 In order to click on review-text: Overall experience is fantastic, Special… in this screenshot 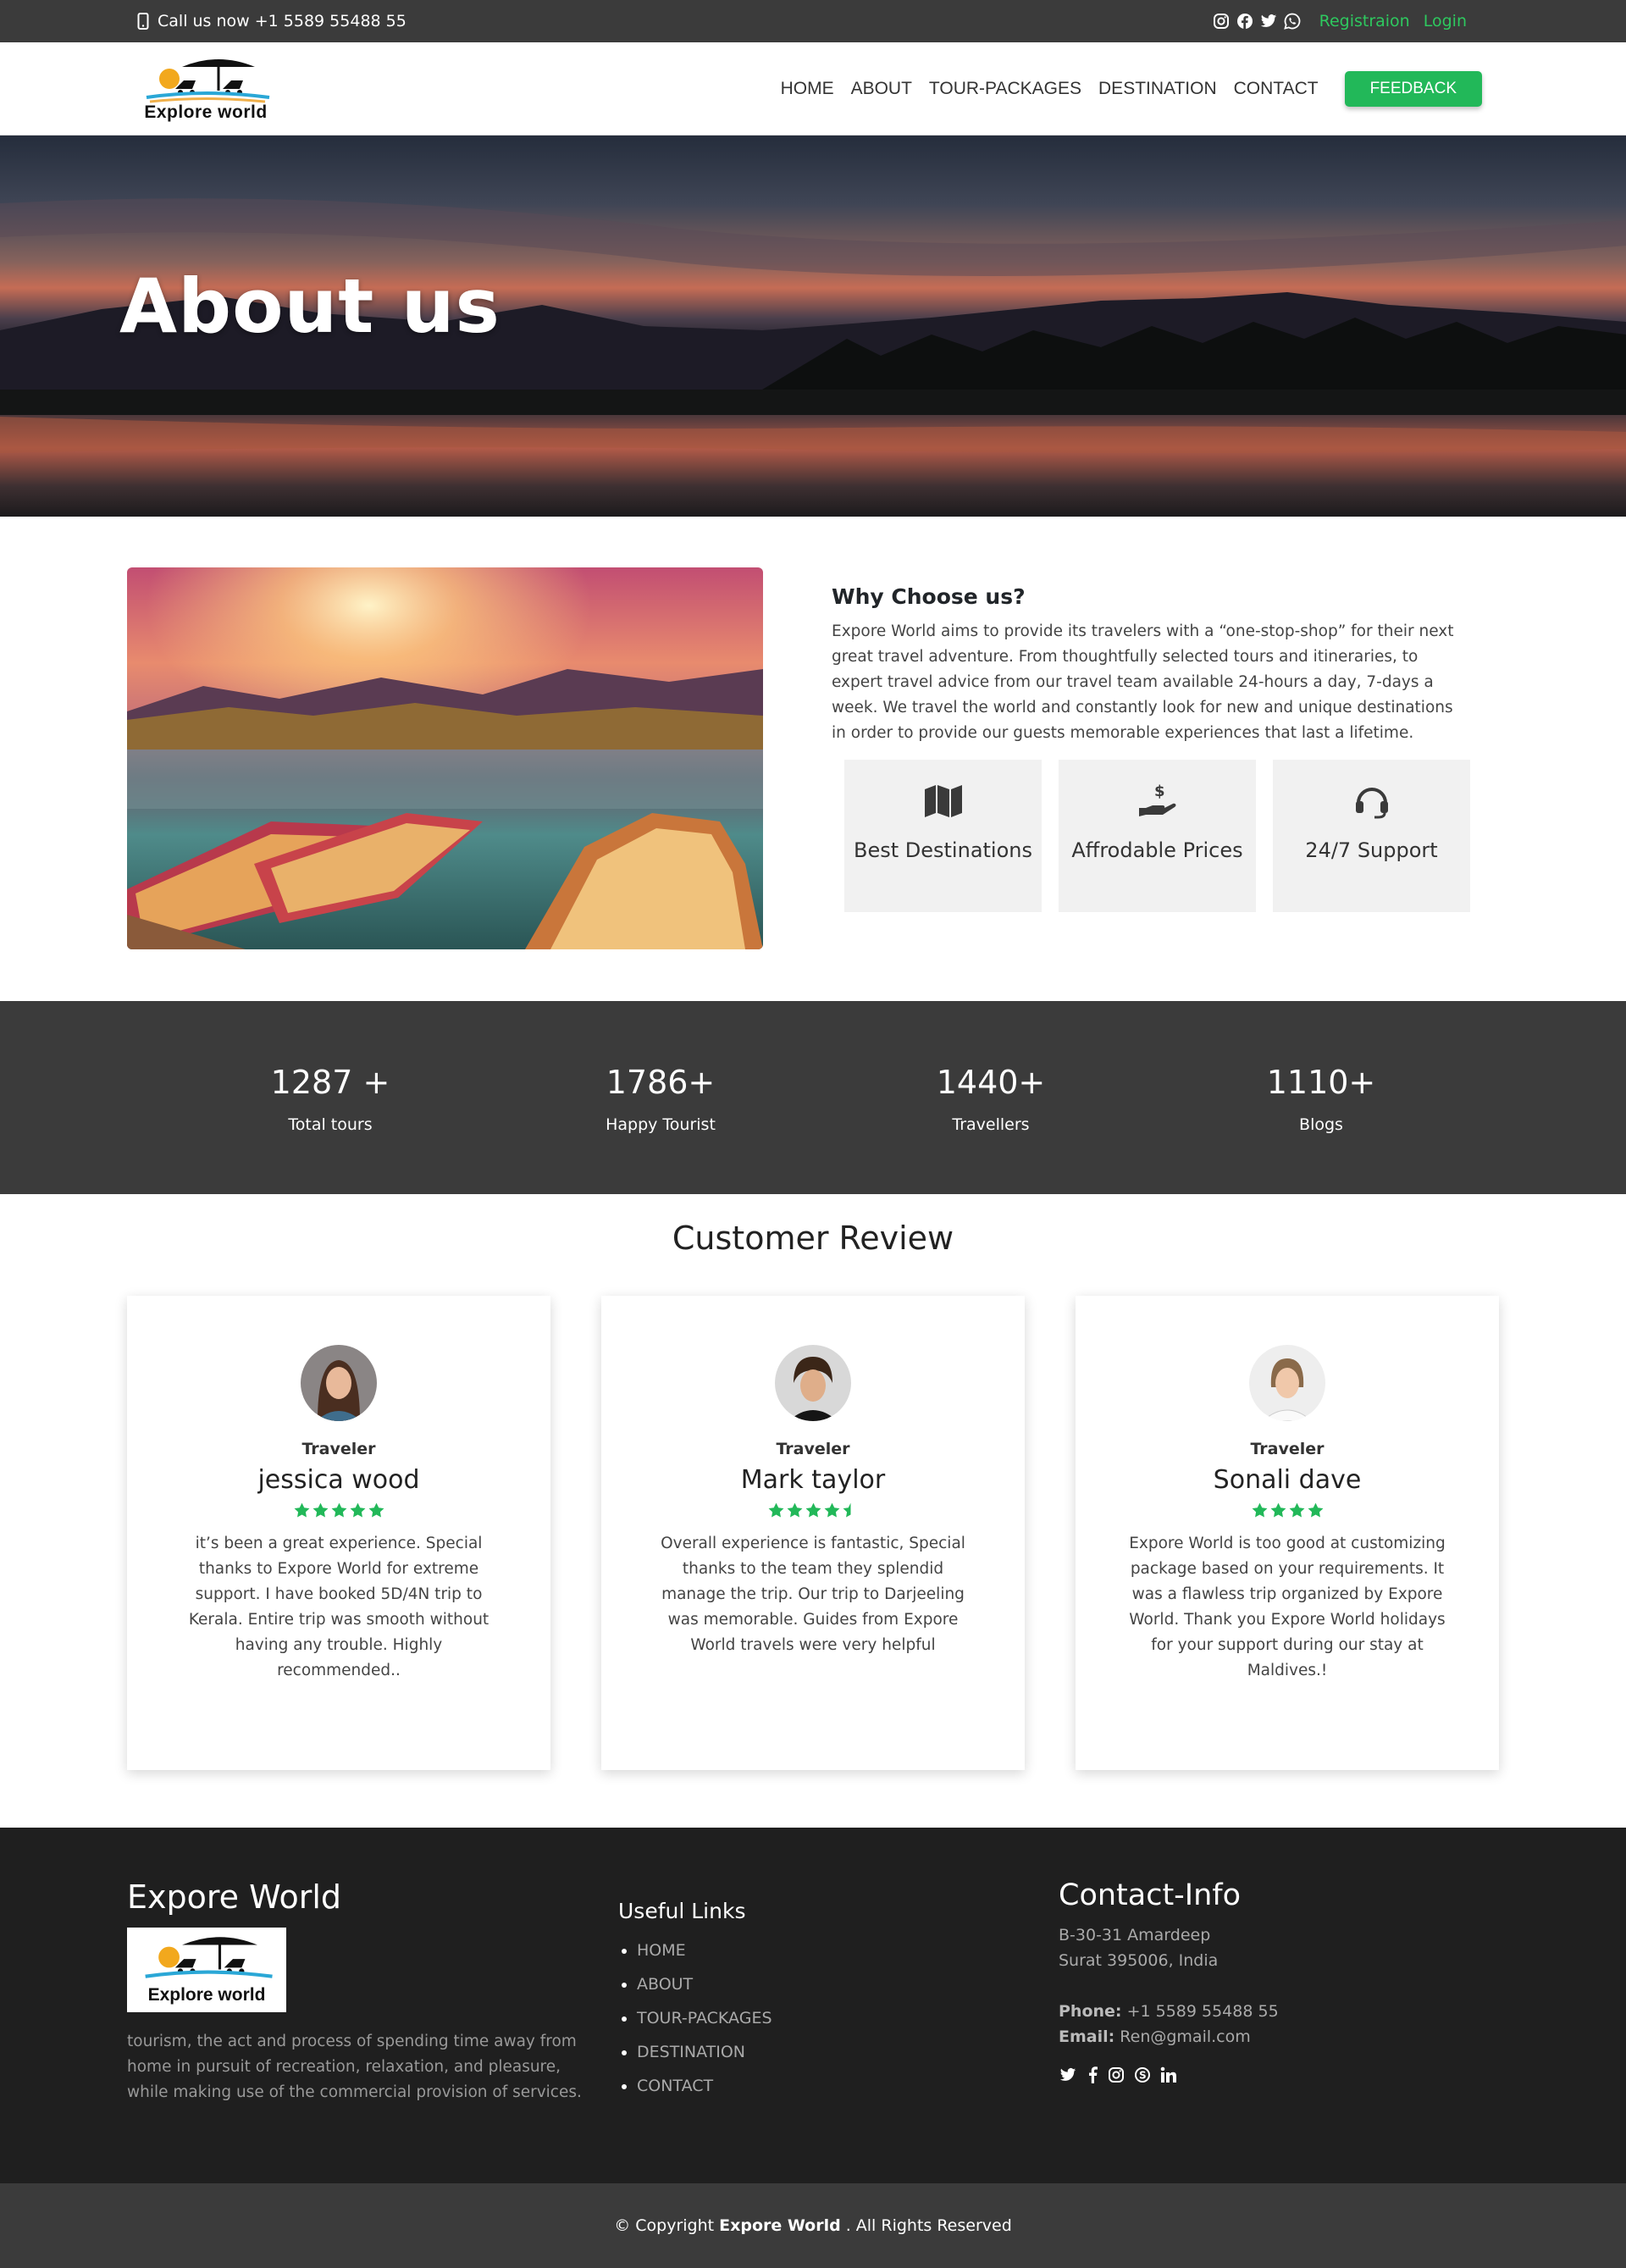, I will do `click(813, 1594)`.